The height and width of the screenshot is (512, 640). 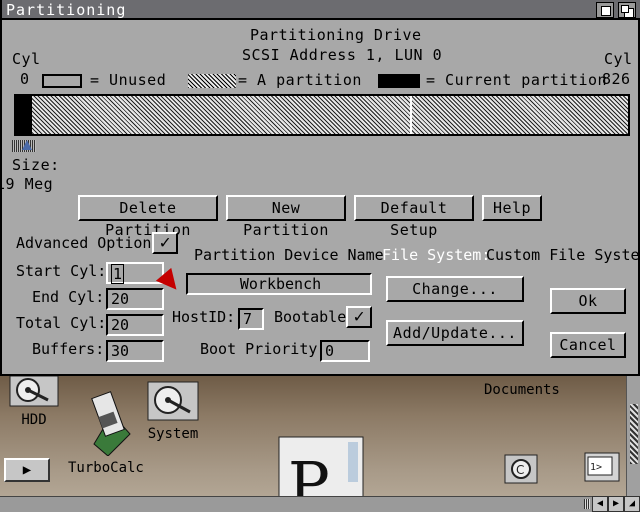 What do you see at coordinates (320, 504) in the screenshot?
I see `desktop-horizontal-scrollbar` at bounding box center [320, 504].